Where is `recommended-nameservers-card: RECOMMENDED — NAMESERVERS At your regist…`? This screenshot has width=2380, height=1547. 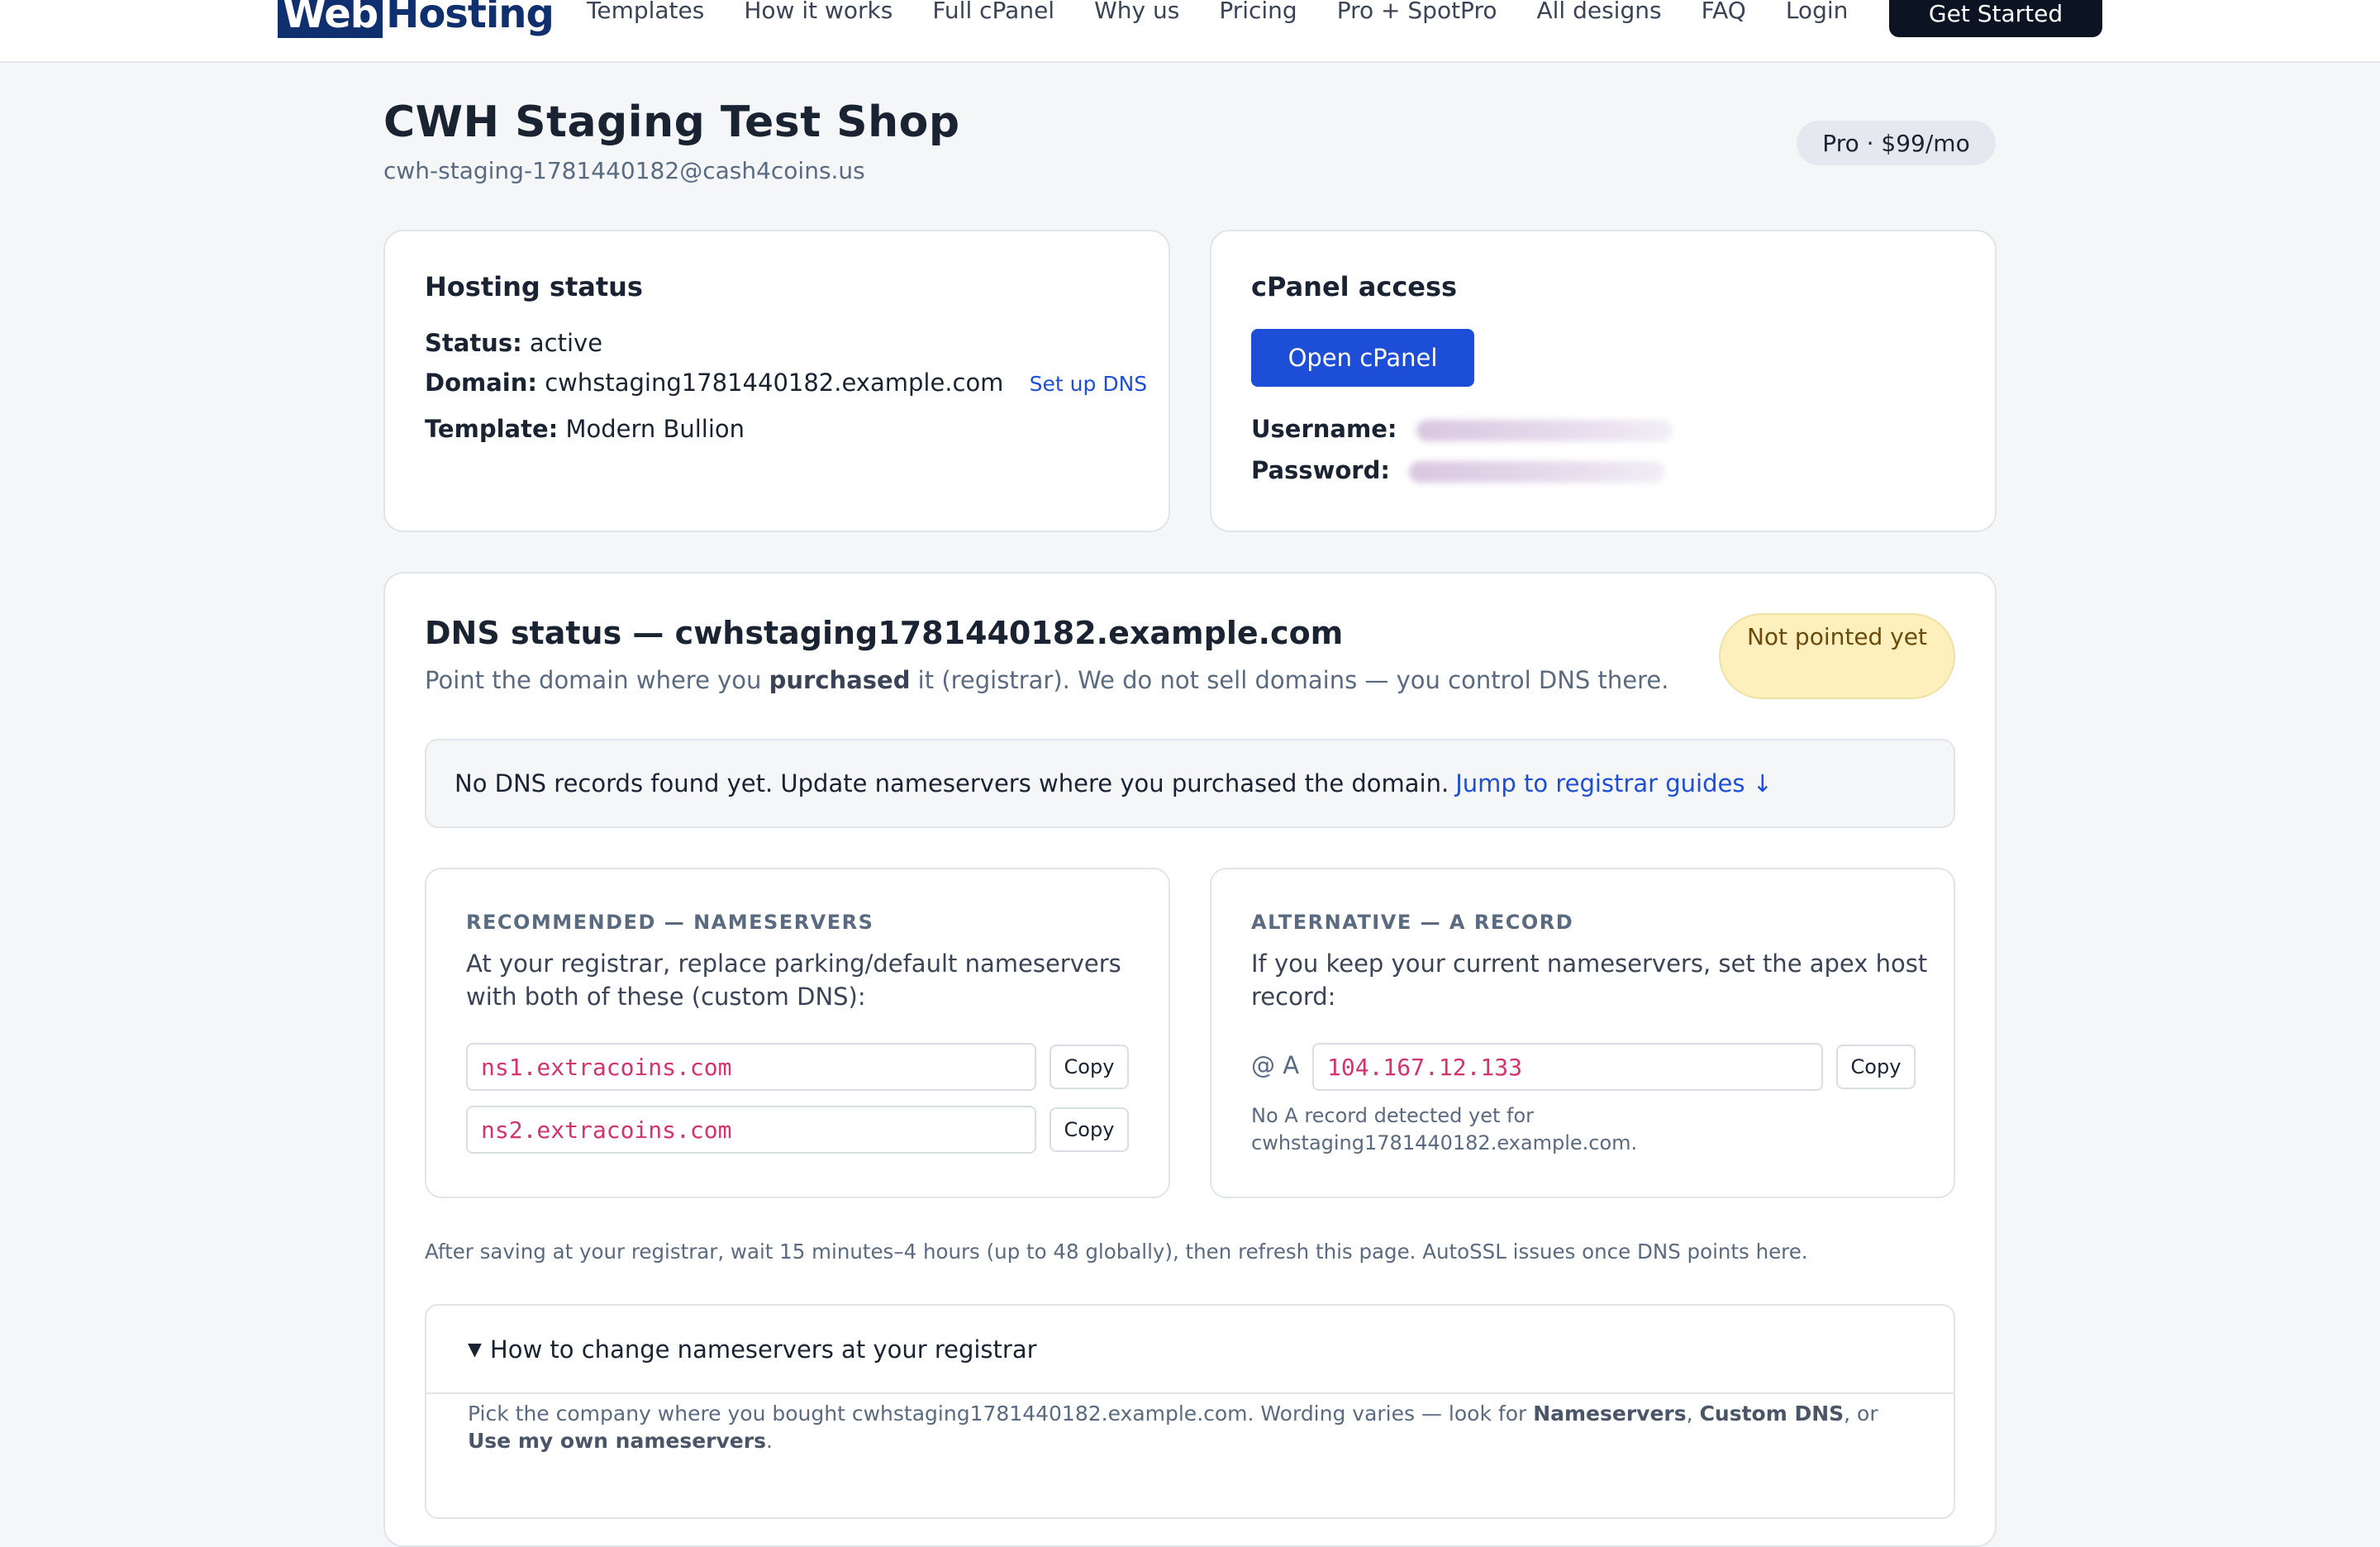
recommended-nameservers-card: RECOMMENDED — NAMESERVERS At your regist… is located at coordinates (797, 1033).